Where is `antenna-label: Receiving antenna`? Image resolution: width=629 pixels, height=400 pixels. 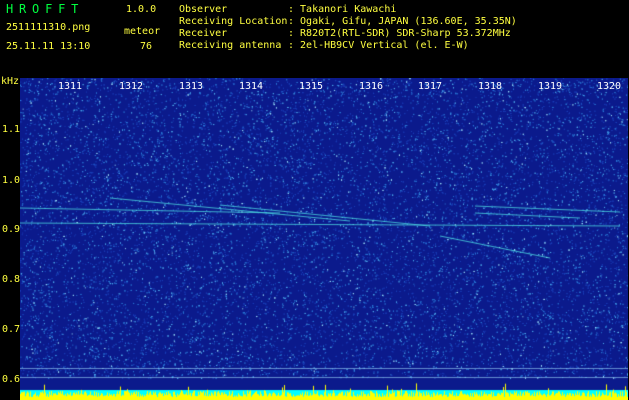 antenna-label: Receiving antenna is located at coordinates (230, 45).